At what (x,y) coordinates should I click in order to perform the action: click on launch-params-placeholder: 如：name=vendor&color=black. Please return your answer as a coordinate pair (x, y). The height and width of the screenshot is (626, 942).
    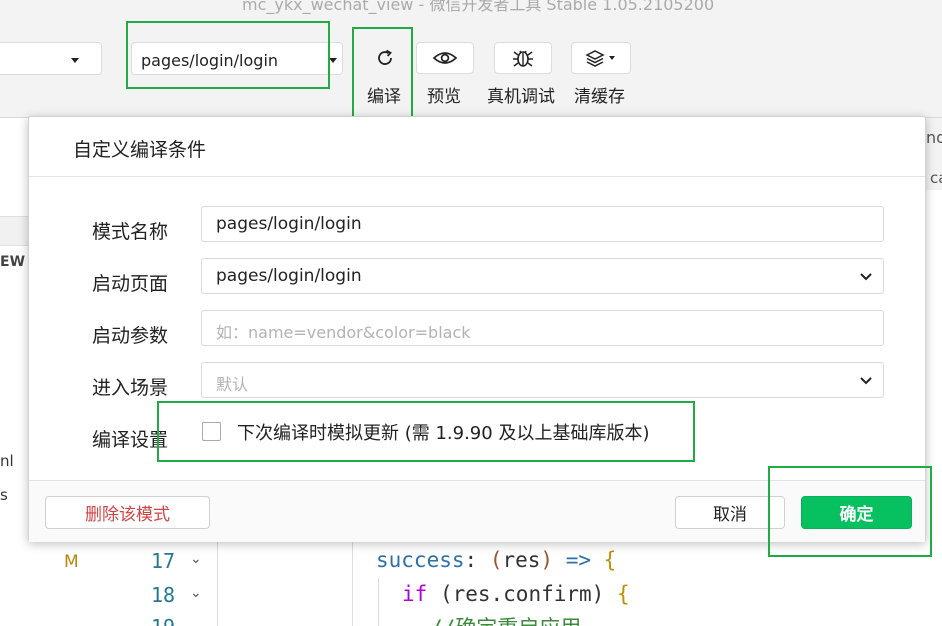
    Looking at the image, I should click on (343, 332).